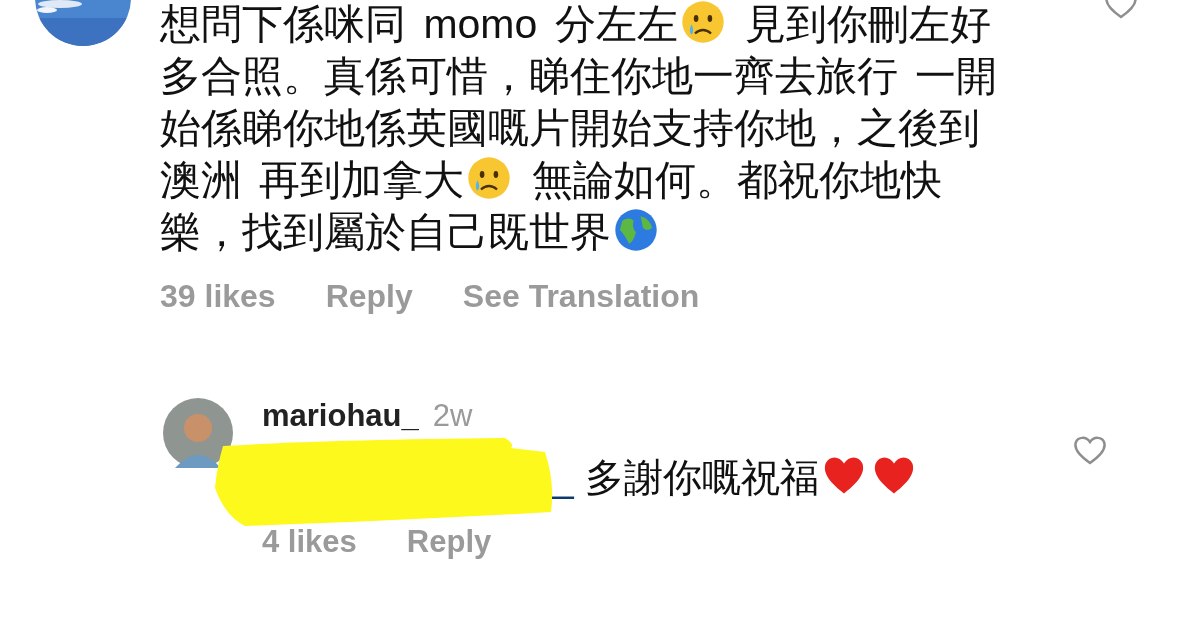 The width and height of the screenshot is (1179, 622). Describe the element at coordinates (452, 416) in the screenshot. I see `timestamp: 2w` at that location.